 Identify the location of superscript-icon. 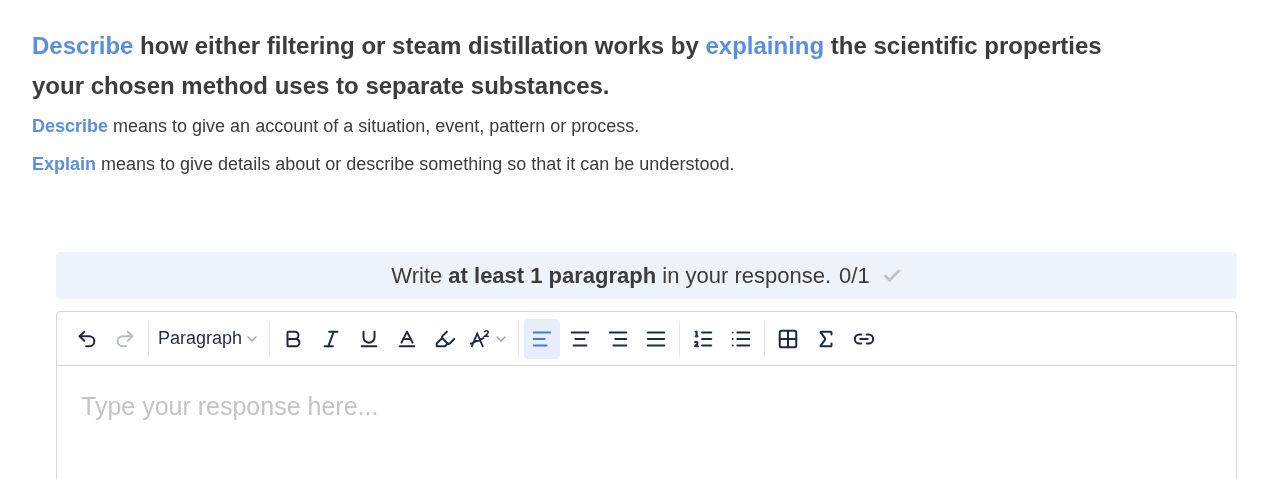
(480, 338).